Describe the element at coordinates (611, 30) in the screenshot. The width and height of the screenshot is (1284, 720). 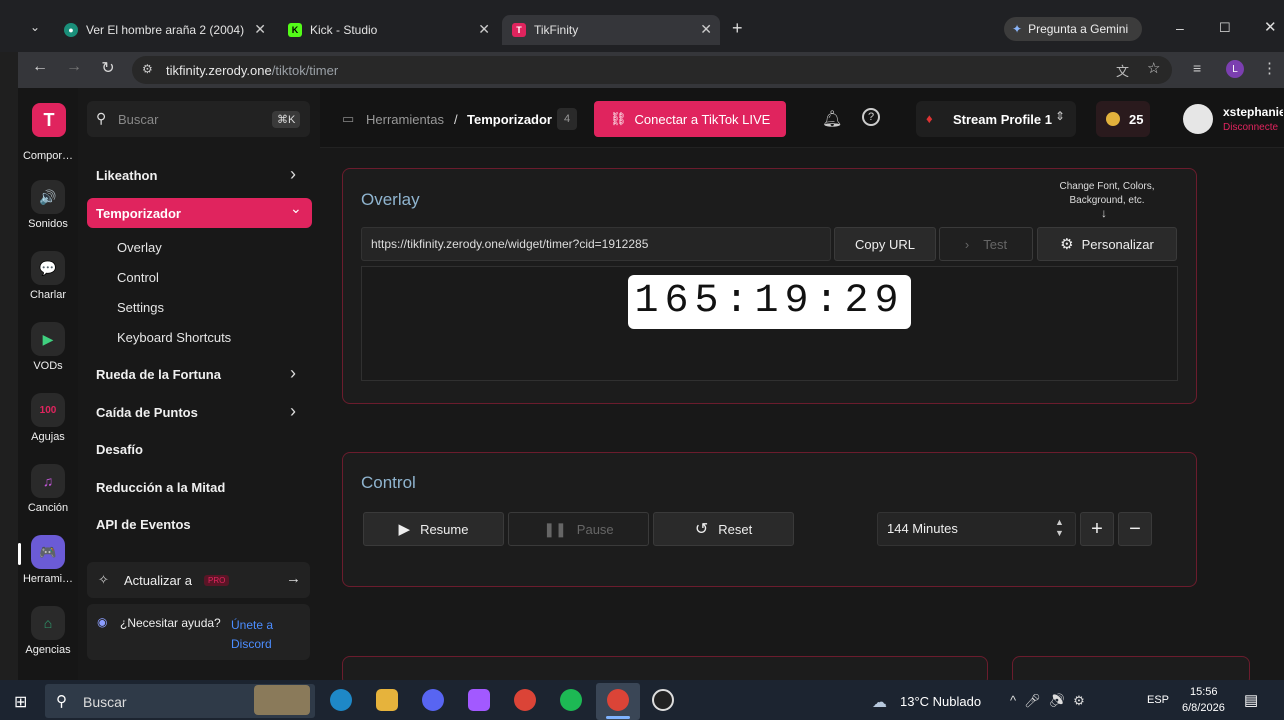
I see `tab-tikfinity: T TikFinity ✕` at that location.